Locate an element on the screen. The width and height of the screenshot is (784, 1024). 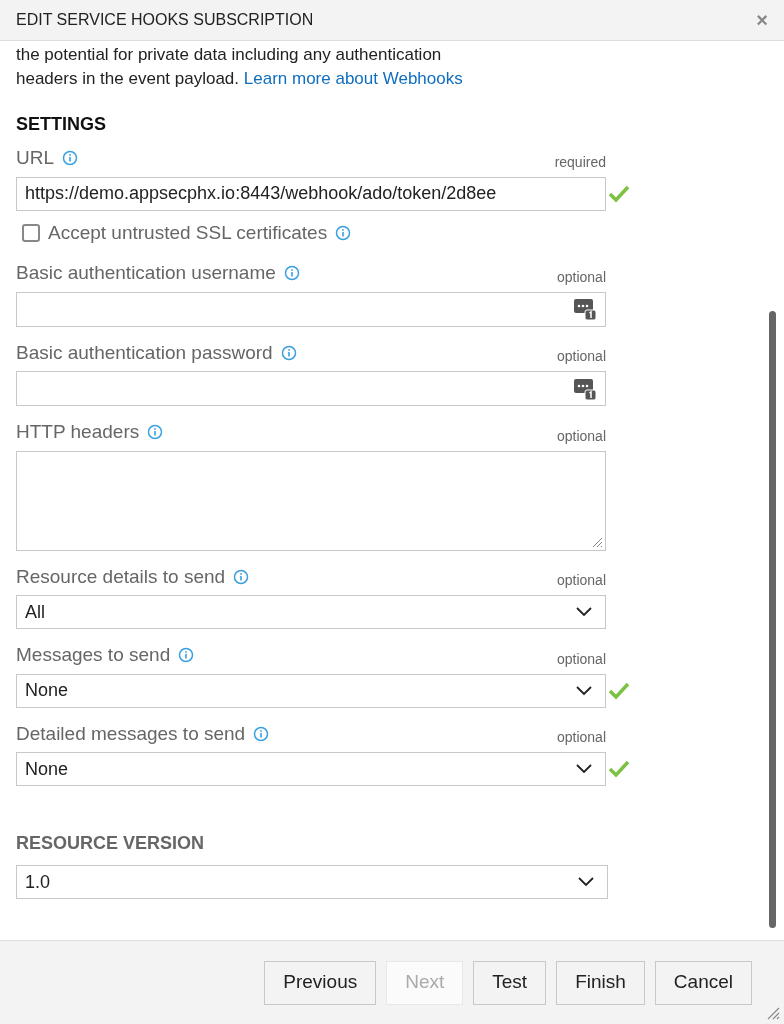
resize-grip-icon is located at coordinates (773, 1013).